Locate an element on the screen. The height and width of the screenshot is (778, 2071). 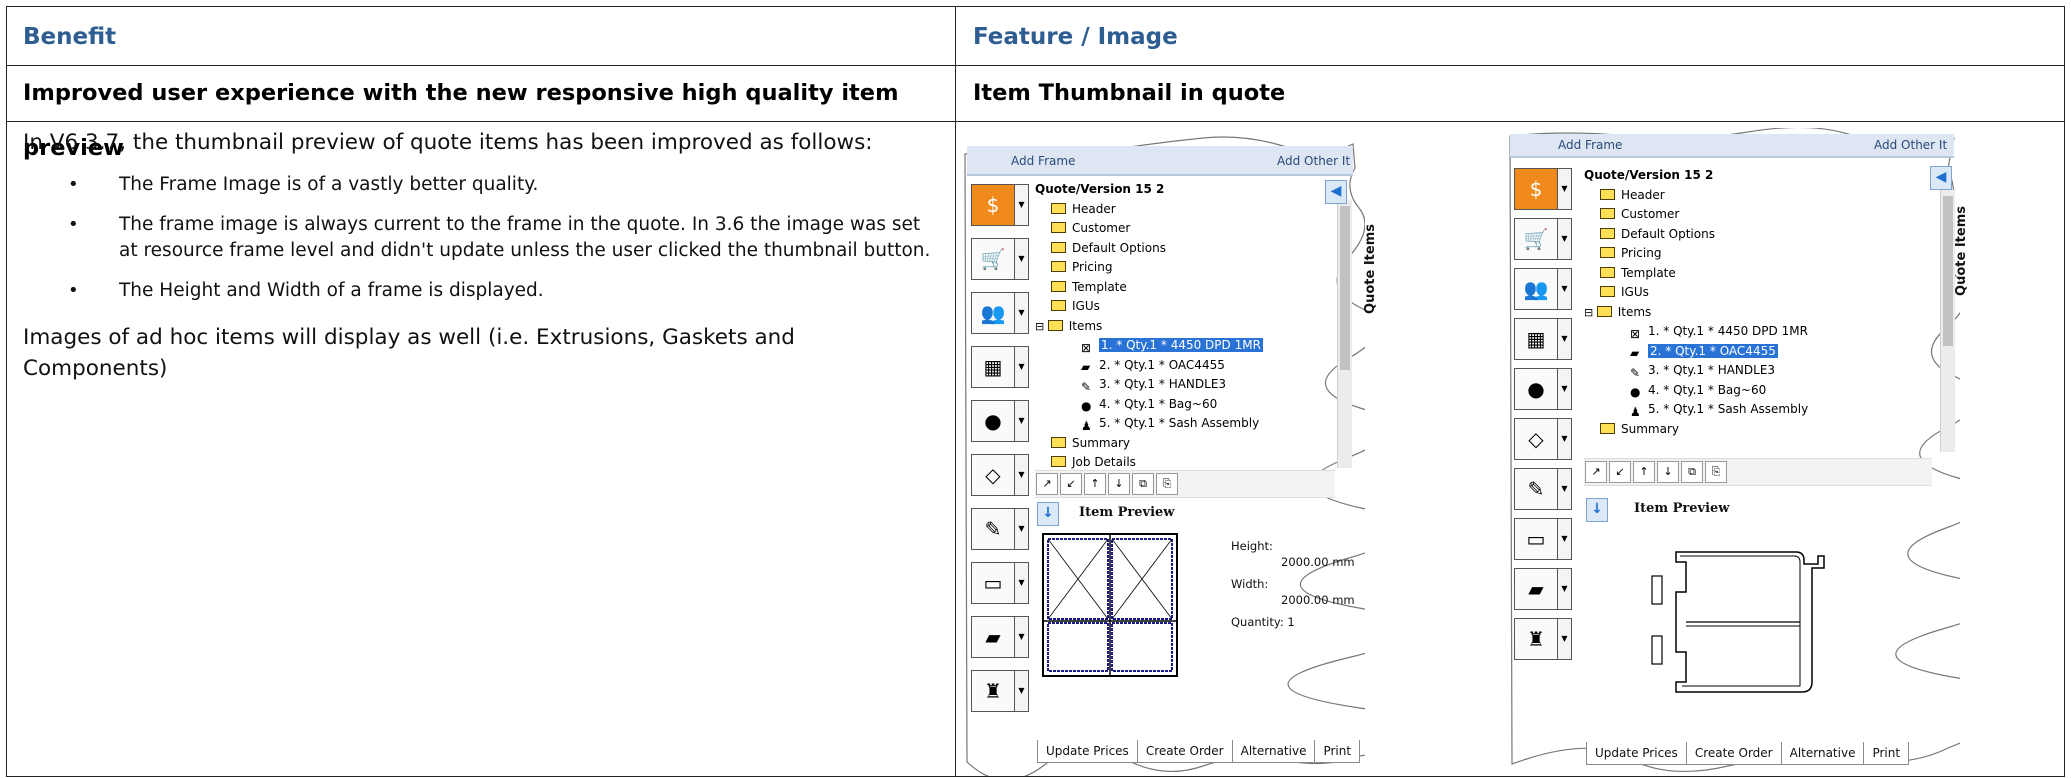
move-up-left-icon: ↗ is located at coordinates (1047, 484).